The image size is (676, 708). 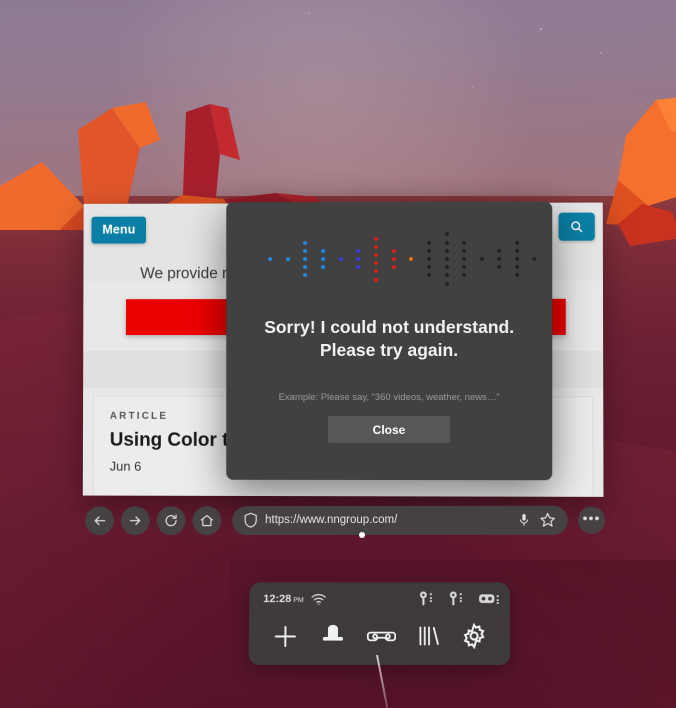 I want to click on shield-icon, so click(x=251, y=521).